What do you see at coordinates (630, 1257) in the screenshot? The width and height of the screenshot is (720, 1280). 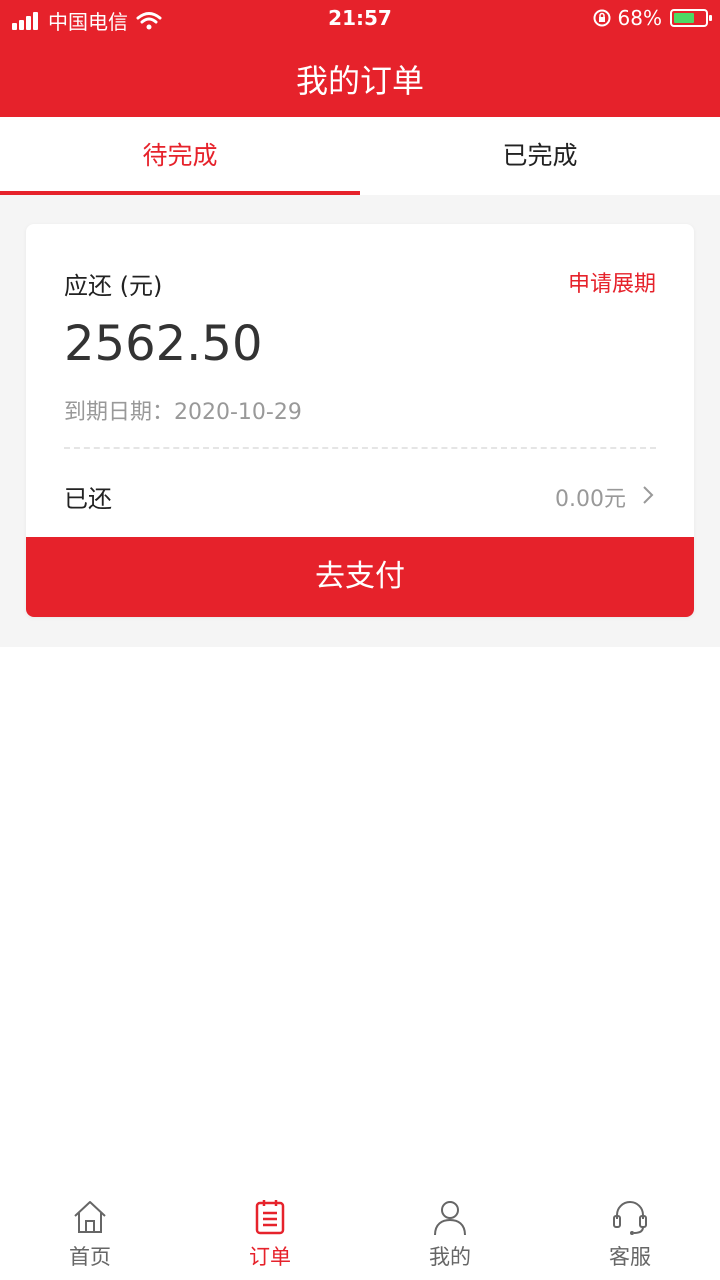 I see `tabbar-label-service: 客服` at bounding box center [630, 1257].